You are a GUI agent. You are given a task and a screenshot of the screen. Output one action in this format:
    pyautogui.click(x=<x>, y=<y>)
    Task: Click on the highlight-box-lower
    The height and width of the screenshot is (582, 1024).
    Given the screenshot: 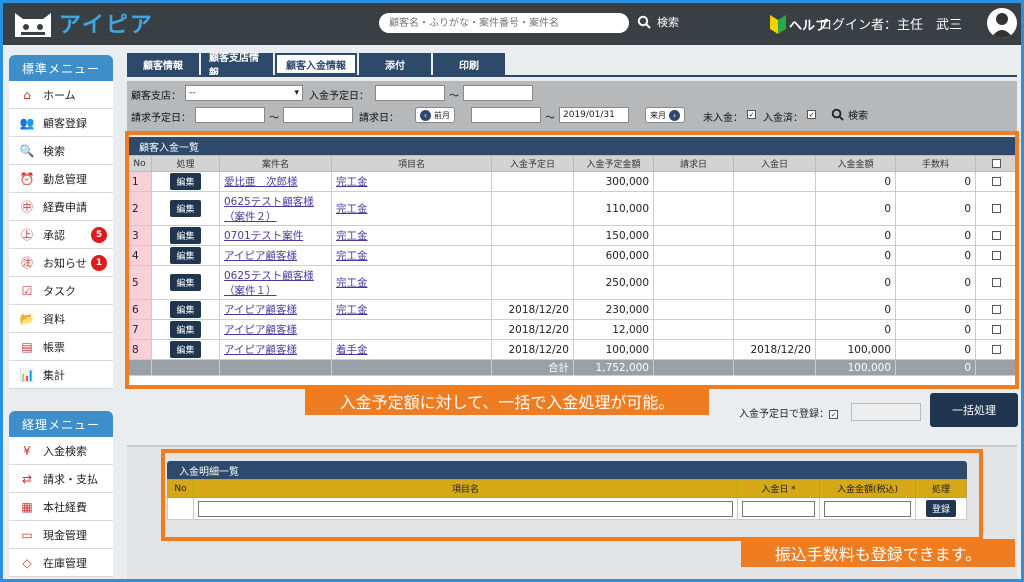 What is the action you would take?
    pyautogui.click(x=572, y=495)
    